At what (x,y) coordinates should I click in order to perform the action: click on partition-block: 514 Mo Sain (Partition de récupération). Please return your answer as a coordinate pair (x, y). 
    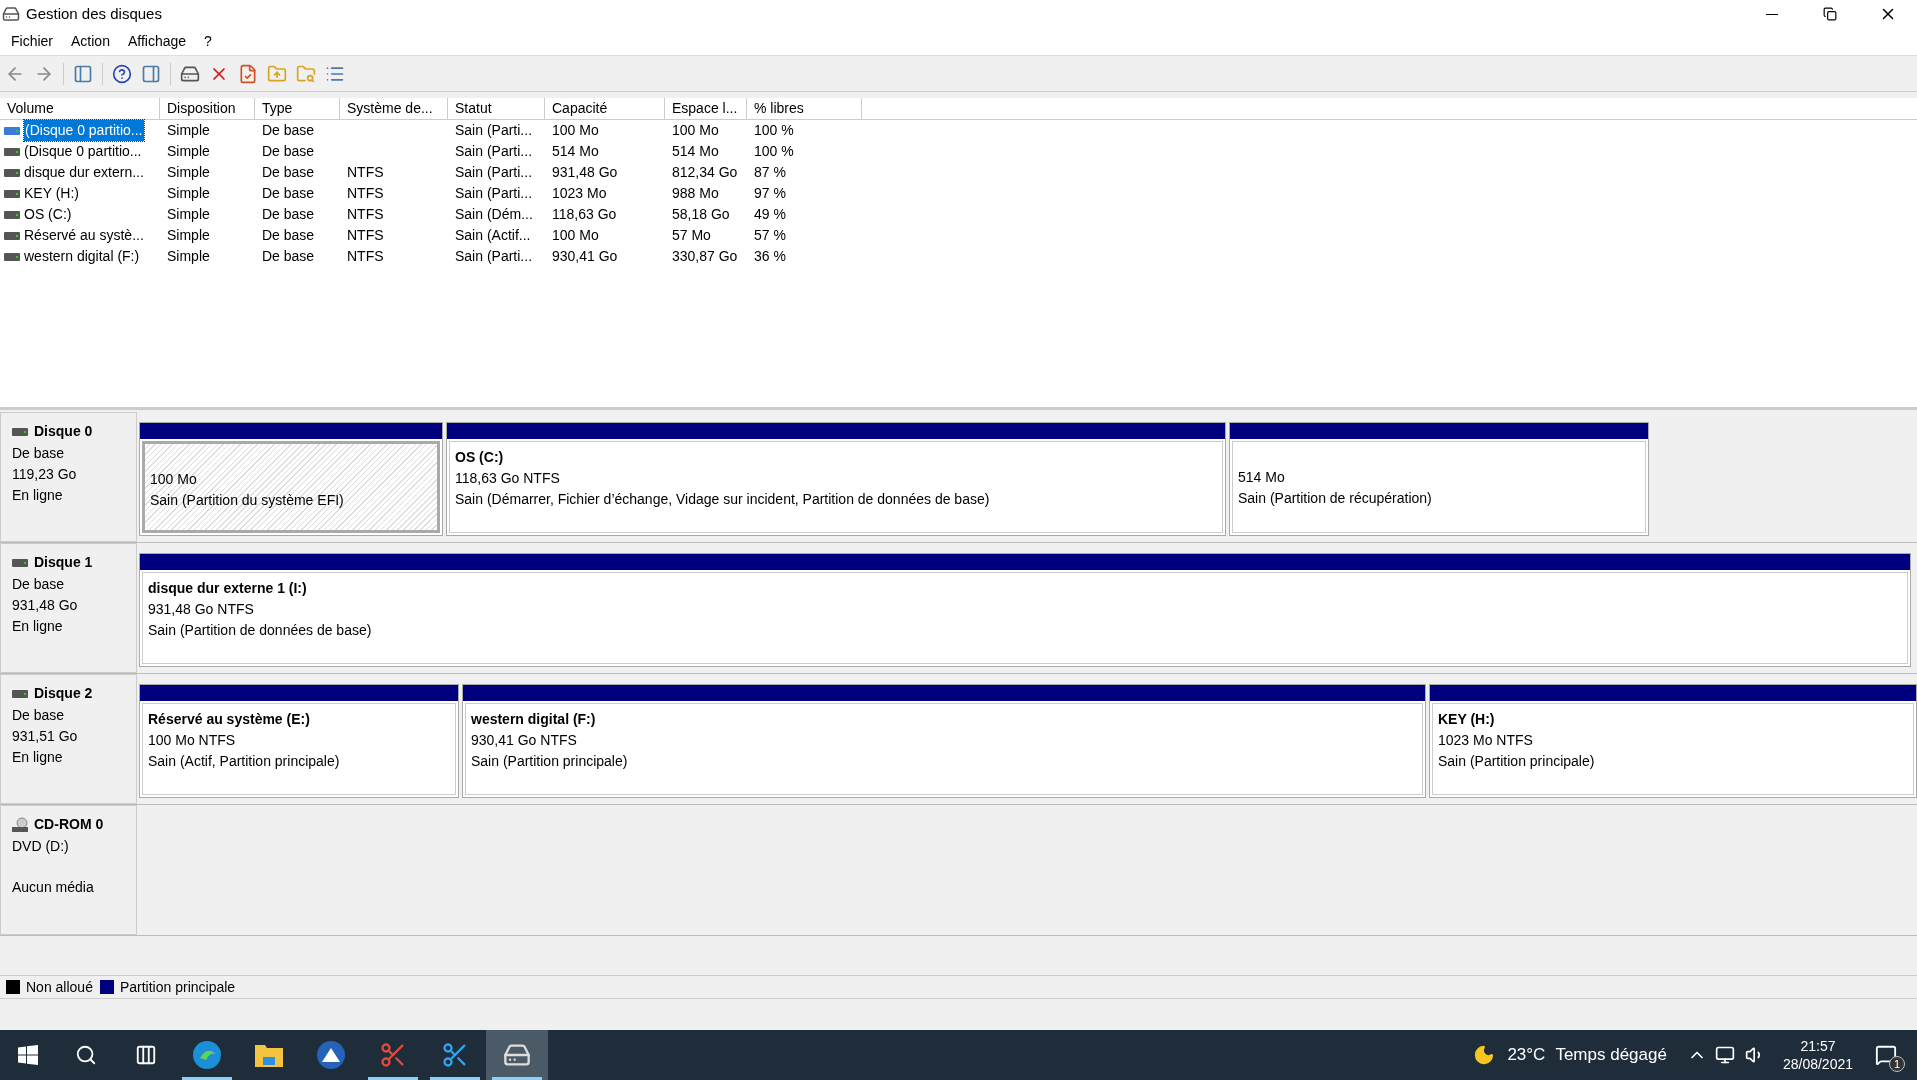
    Looking at the image, I should click on (1439, 479).